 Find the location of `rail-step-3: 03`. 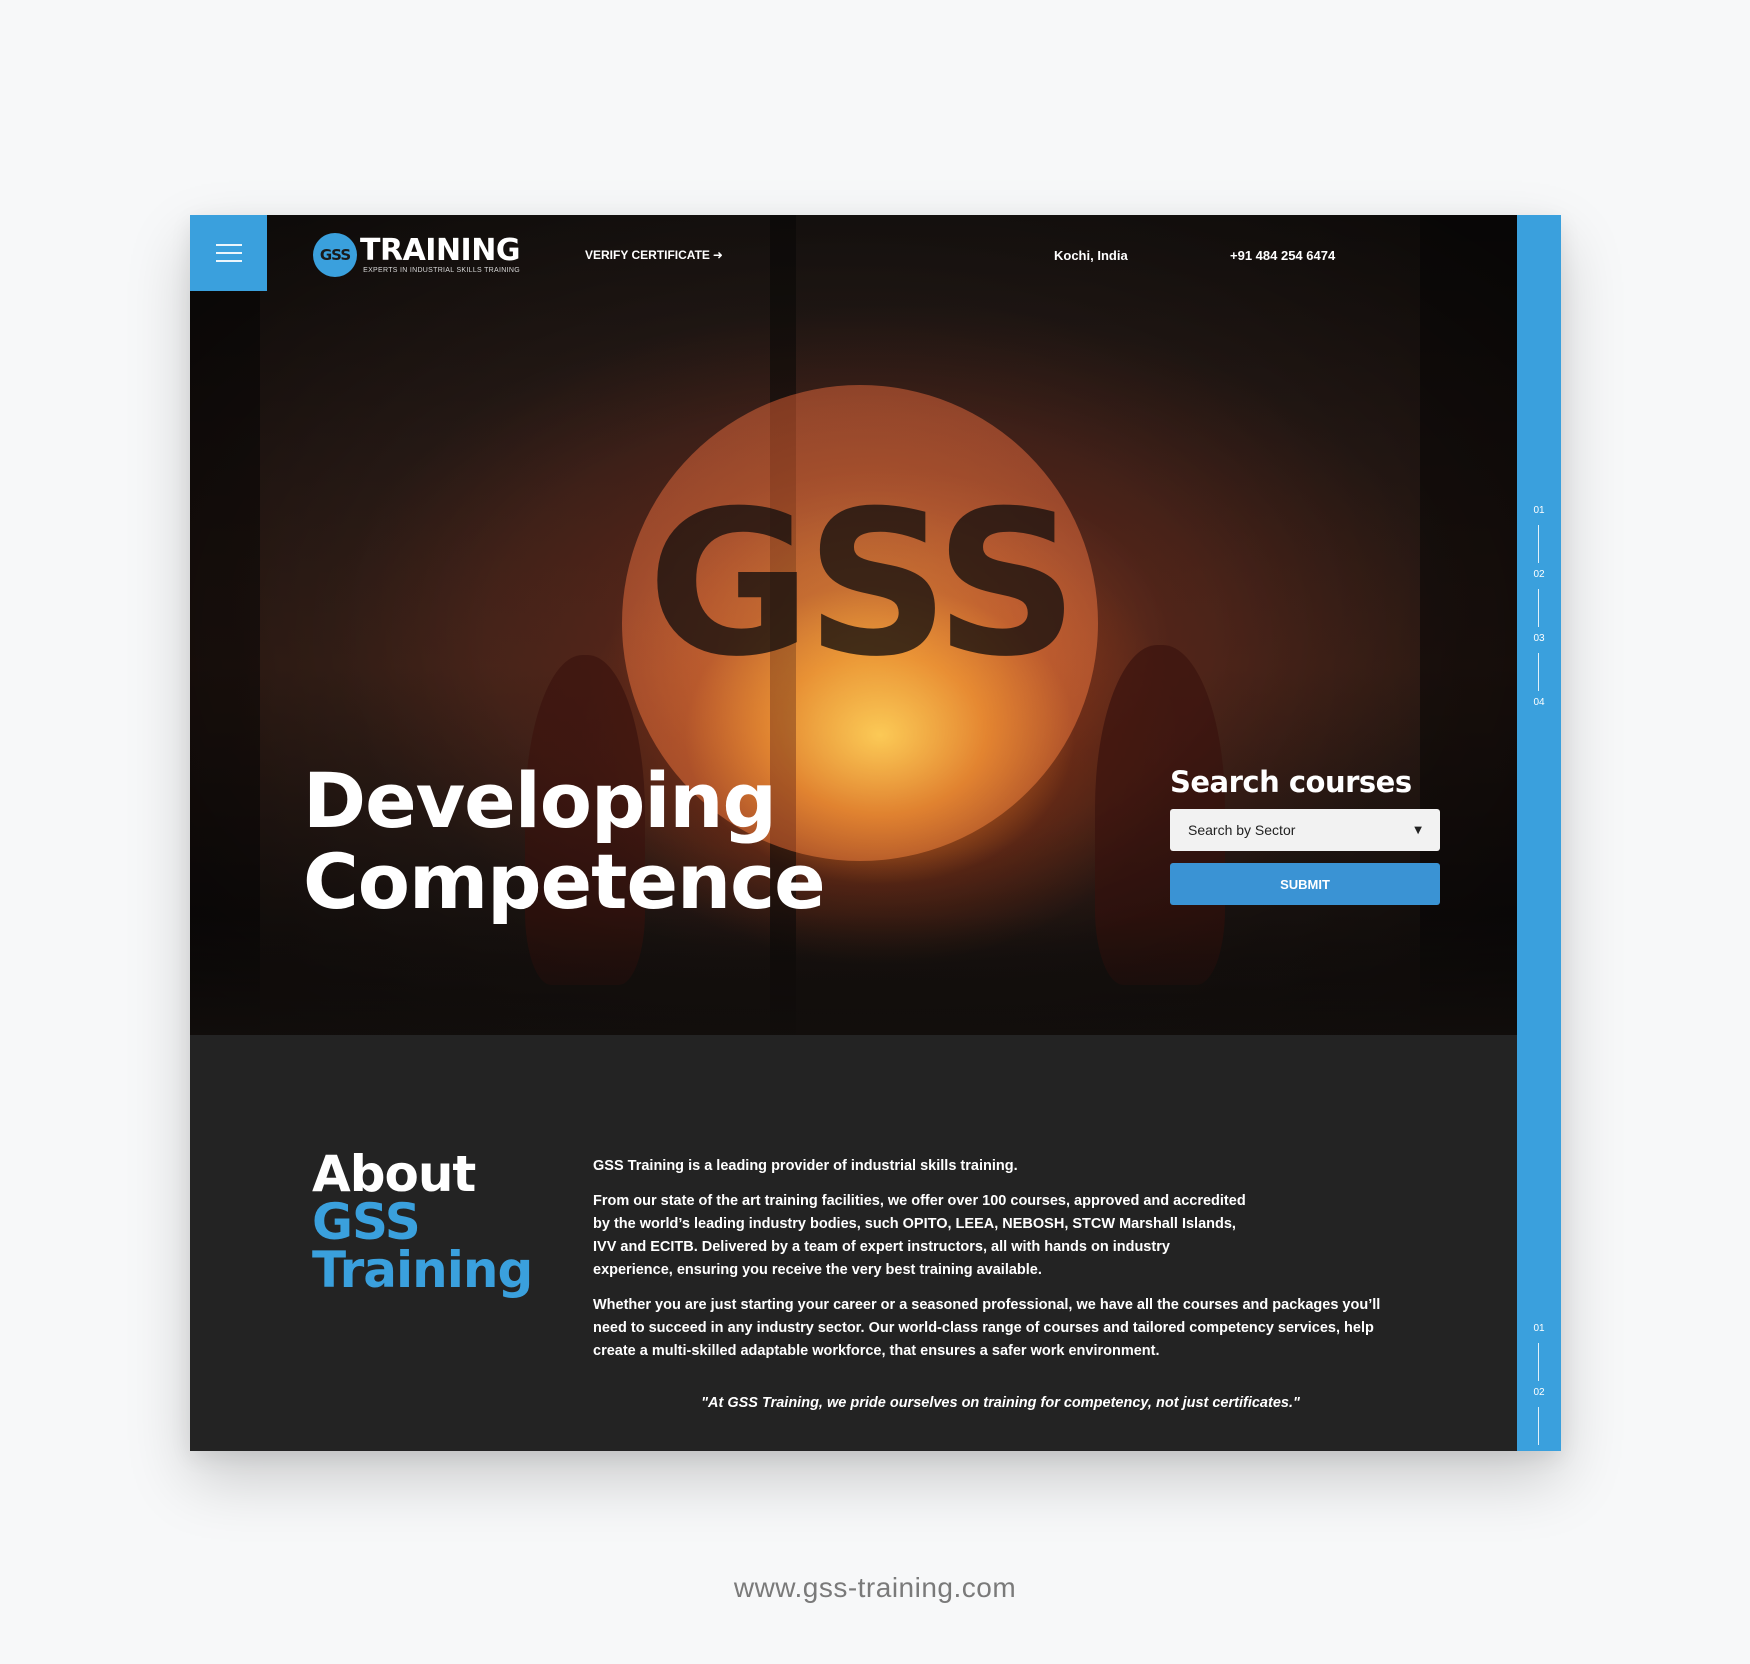

rail-step-3: 03 is located at coordinates (1539, 638).